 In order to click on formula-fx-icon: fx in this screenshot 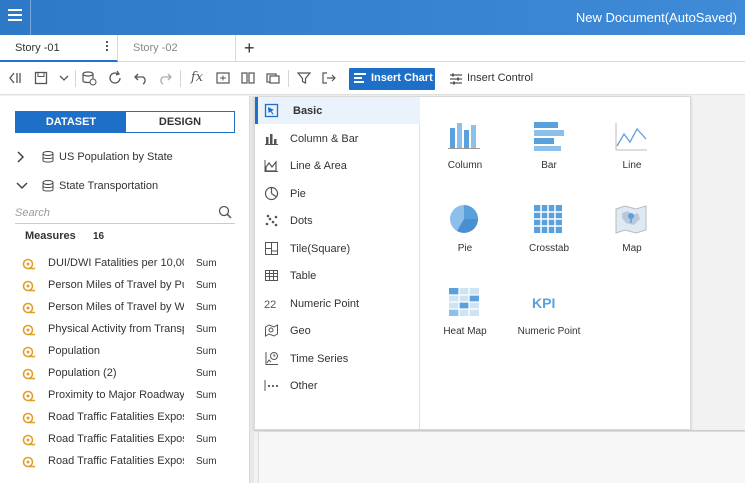, I will do `click(197, 78)`.